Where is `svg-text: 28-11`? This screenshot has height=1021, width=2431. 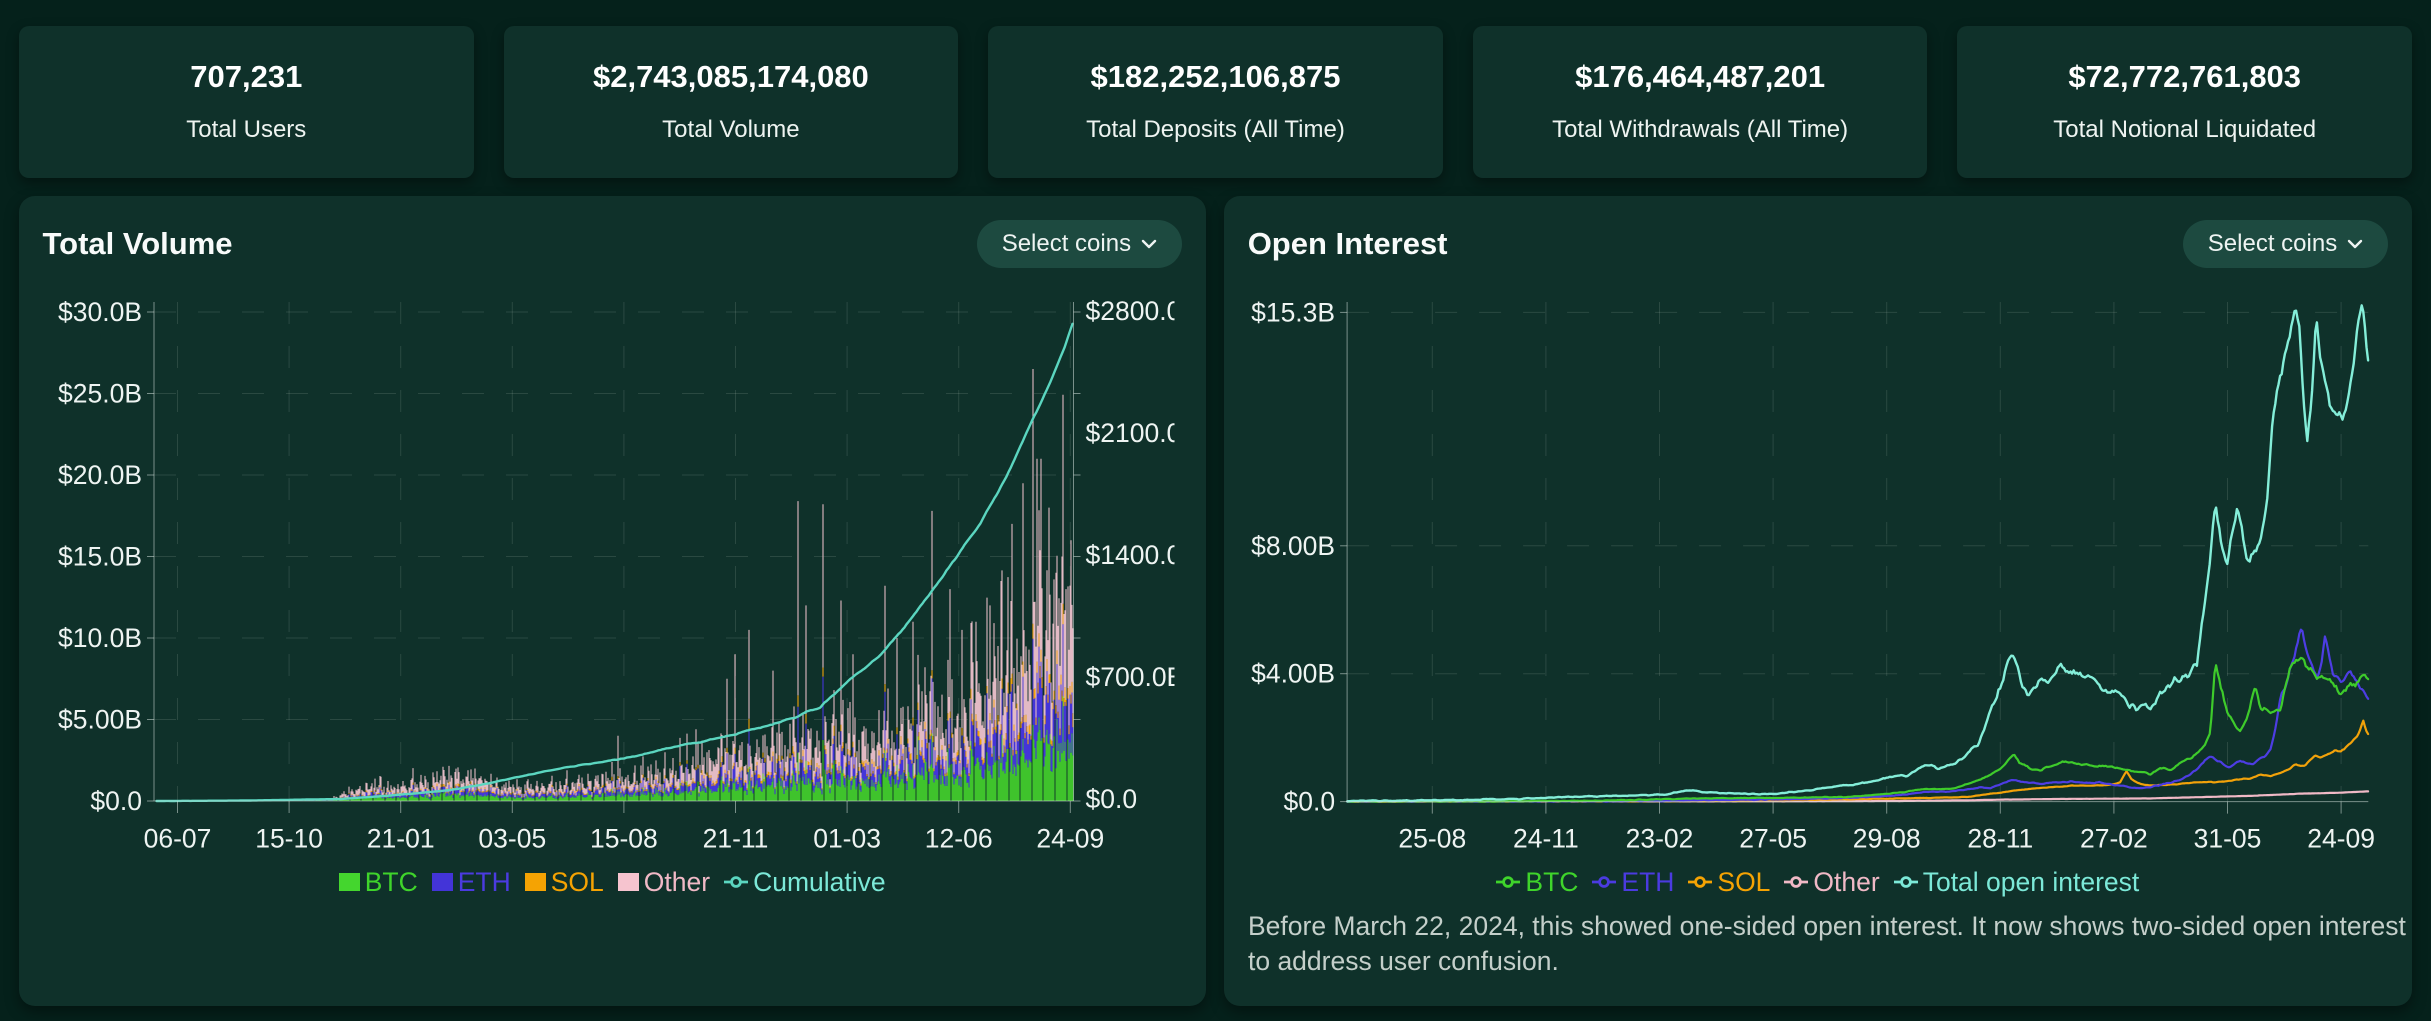 svg-text: 28-11 is located at coordinates (2000, 839).